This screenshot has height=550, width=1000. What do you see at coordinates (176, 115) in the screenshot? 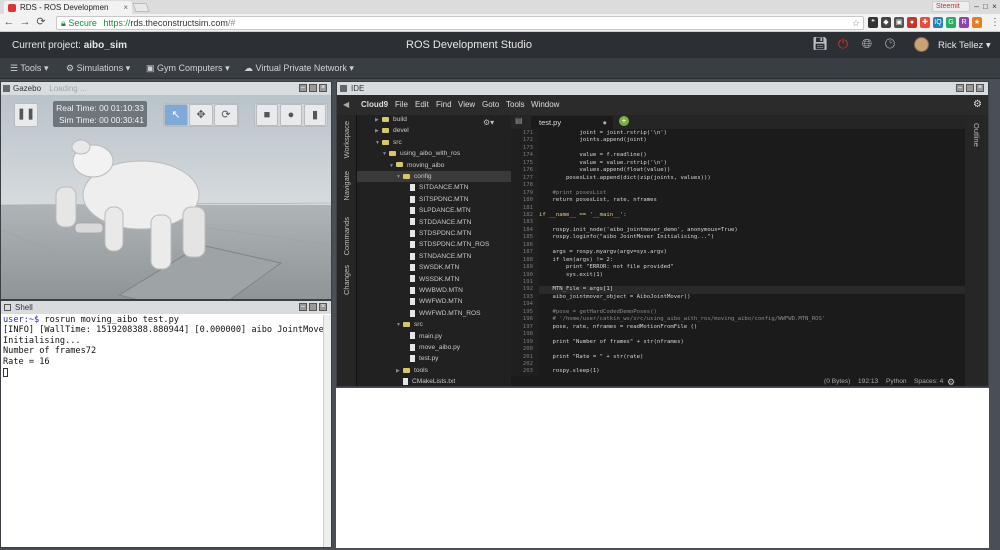
I see `select-mode-icon: ↖` at bounding box center [176, 115].